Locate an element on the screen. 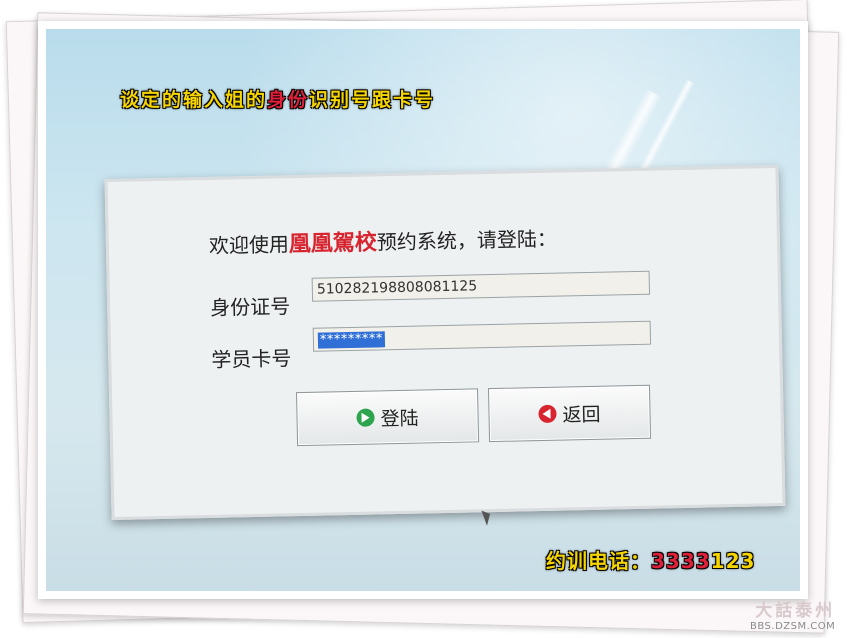  welcome-suffix: 预约系统，请登陆： is located at coordinates (467, 240).